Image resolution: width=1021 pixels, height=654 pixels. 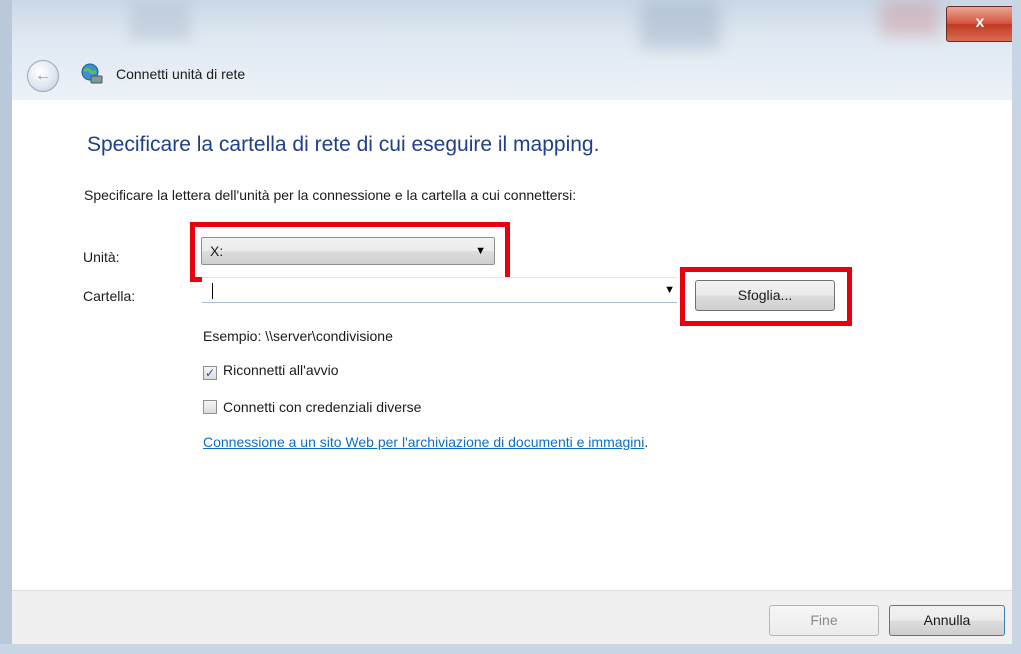 I want to click on credentials-option: Connetti con credenziali diverse, so click(x=312, y=407).